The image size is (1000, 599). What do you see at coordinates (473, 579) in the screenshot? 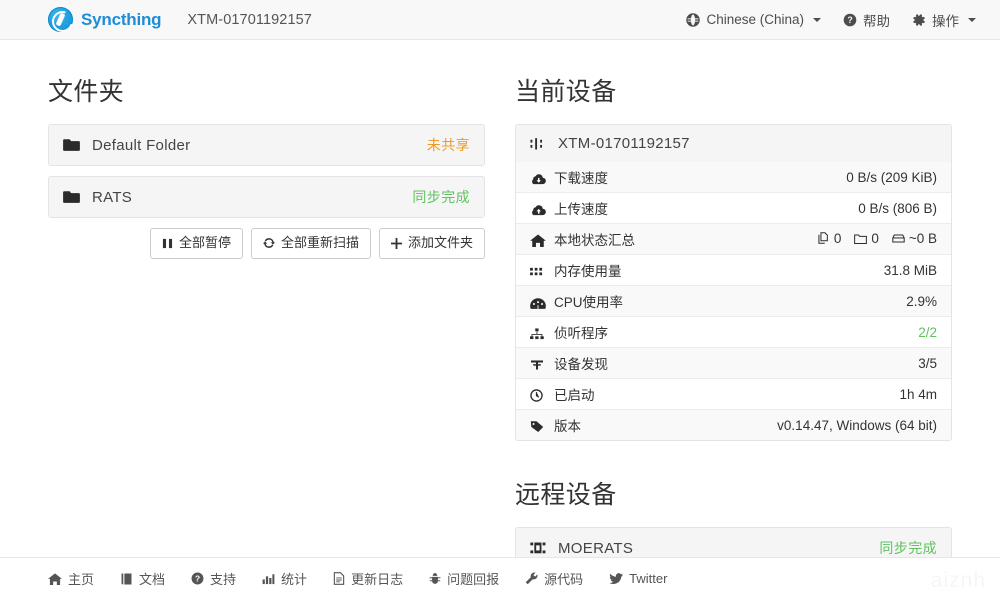
I see `footer-label: 问题回报` at bounding box center [473, 579].